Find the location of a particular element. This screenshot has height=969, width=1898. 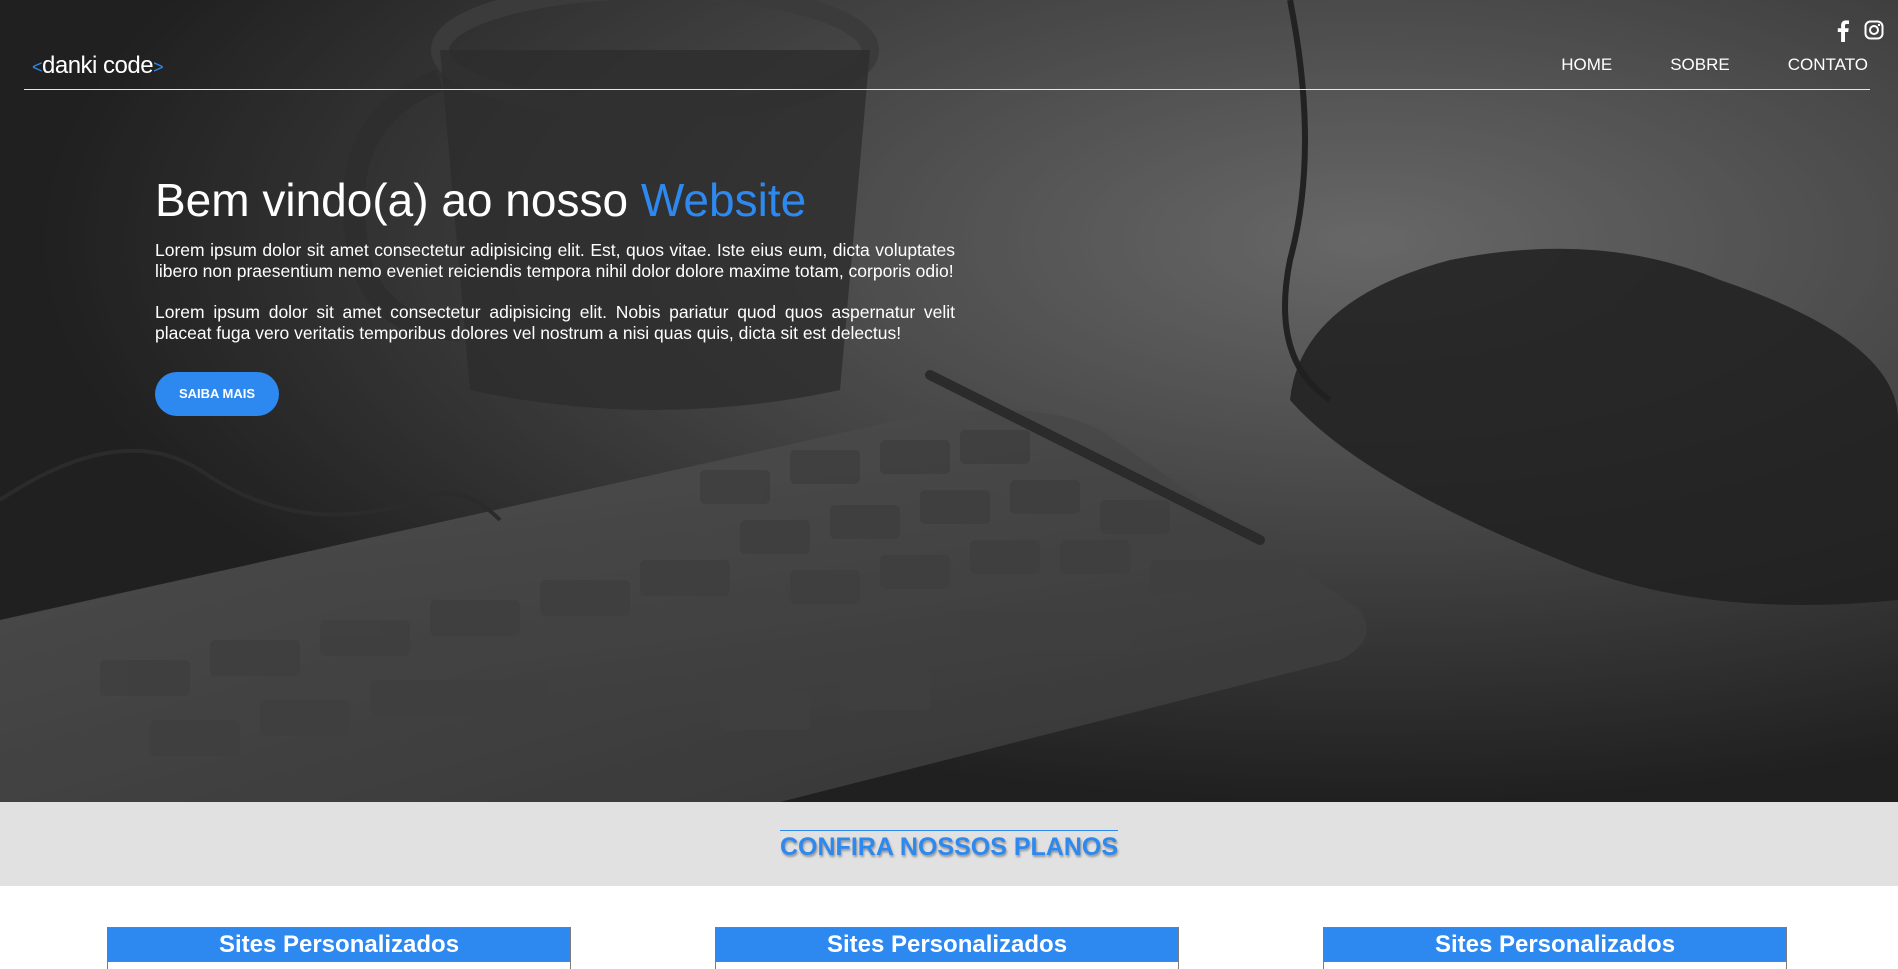

main-nav: HOME SOBRE CONTATO is located at coordinates (1685, 65).